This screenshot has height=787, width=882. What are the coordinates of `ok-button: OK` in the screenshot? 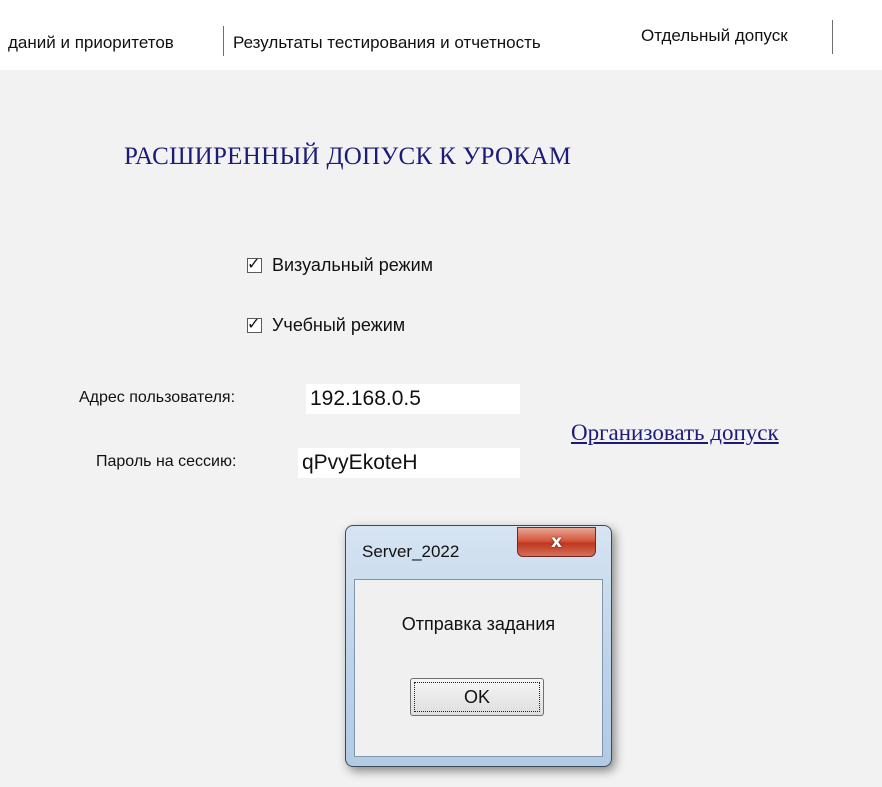 It's located at (477, 697).